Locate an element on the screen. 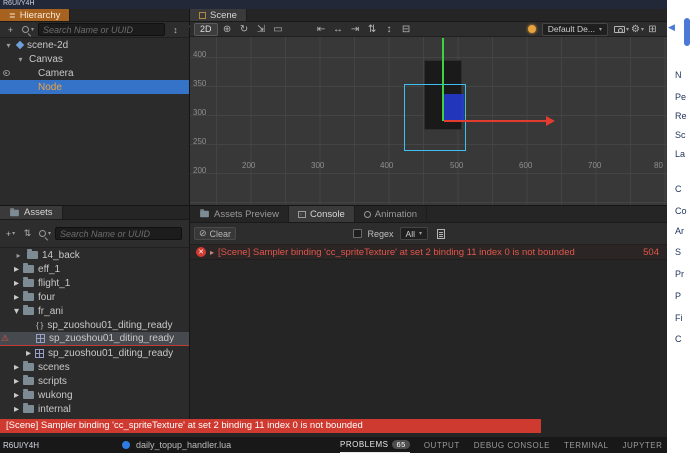 The width and height of the screenshot is (690, 453). mode-2d-button: 2D is located at coordinates (206, 29).